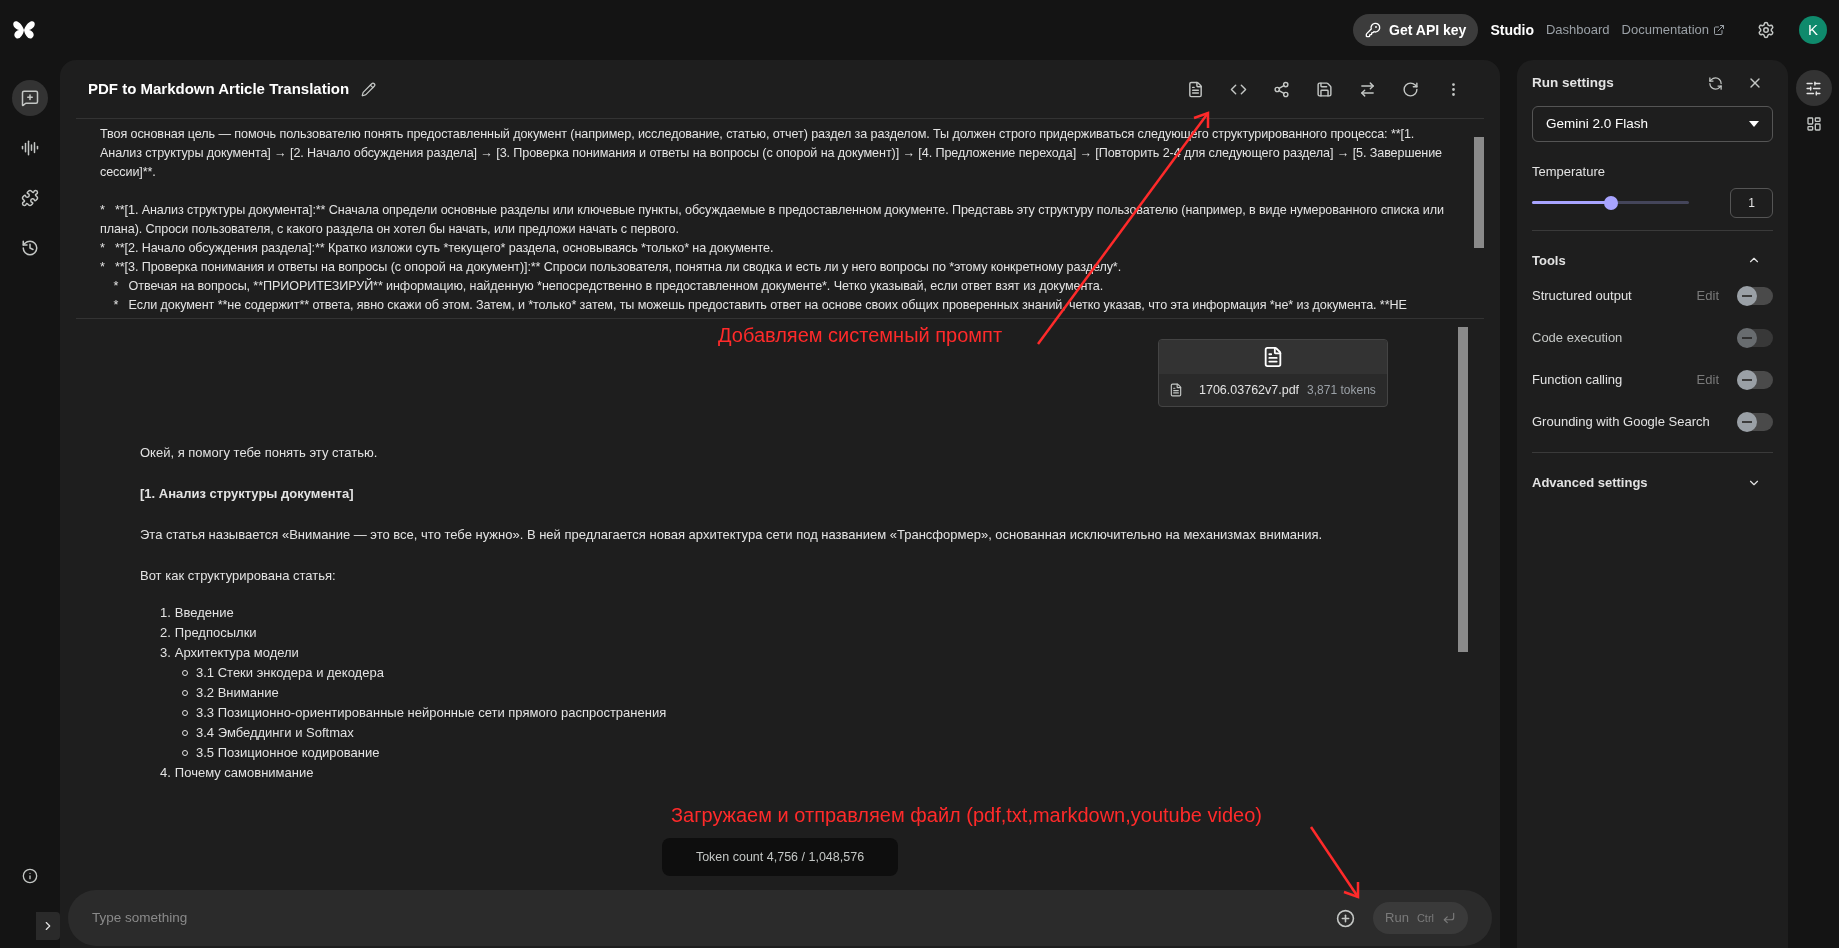 This screenshot has width=1839, height=948. Describe the element at coordinates (1751, 202) in the screenshot. I see `temperature-field: 1` at that location.